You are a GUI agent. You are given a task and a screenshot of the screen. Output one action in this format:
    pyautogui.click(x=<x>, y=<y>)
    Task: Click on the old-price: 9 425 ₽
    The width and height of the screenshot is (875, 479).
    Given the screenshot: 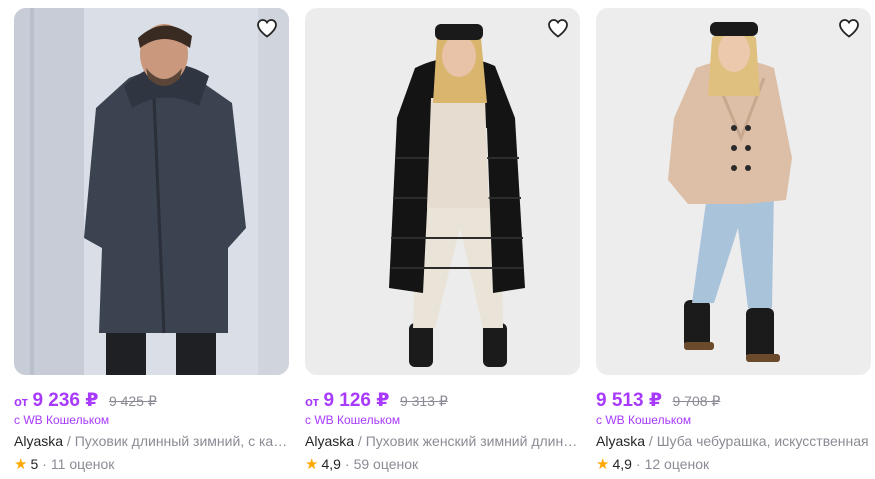 What is the action you would take?
    pyautogui.click(x=132, y=401)
    